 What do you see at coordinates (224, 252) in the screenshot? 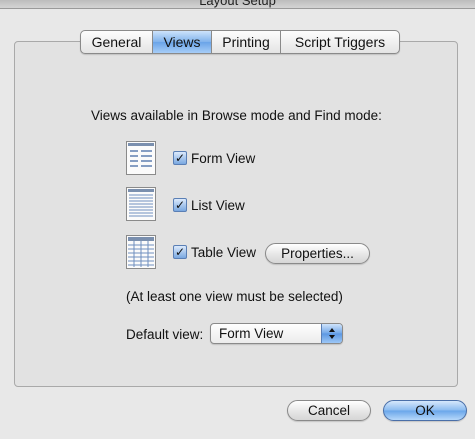
I see `table-view-label: Table View` at bounding box center [224, 252].